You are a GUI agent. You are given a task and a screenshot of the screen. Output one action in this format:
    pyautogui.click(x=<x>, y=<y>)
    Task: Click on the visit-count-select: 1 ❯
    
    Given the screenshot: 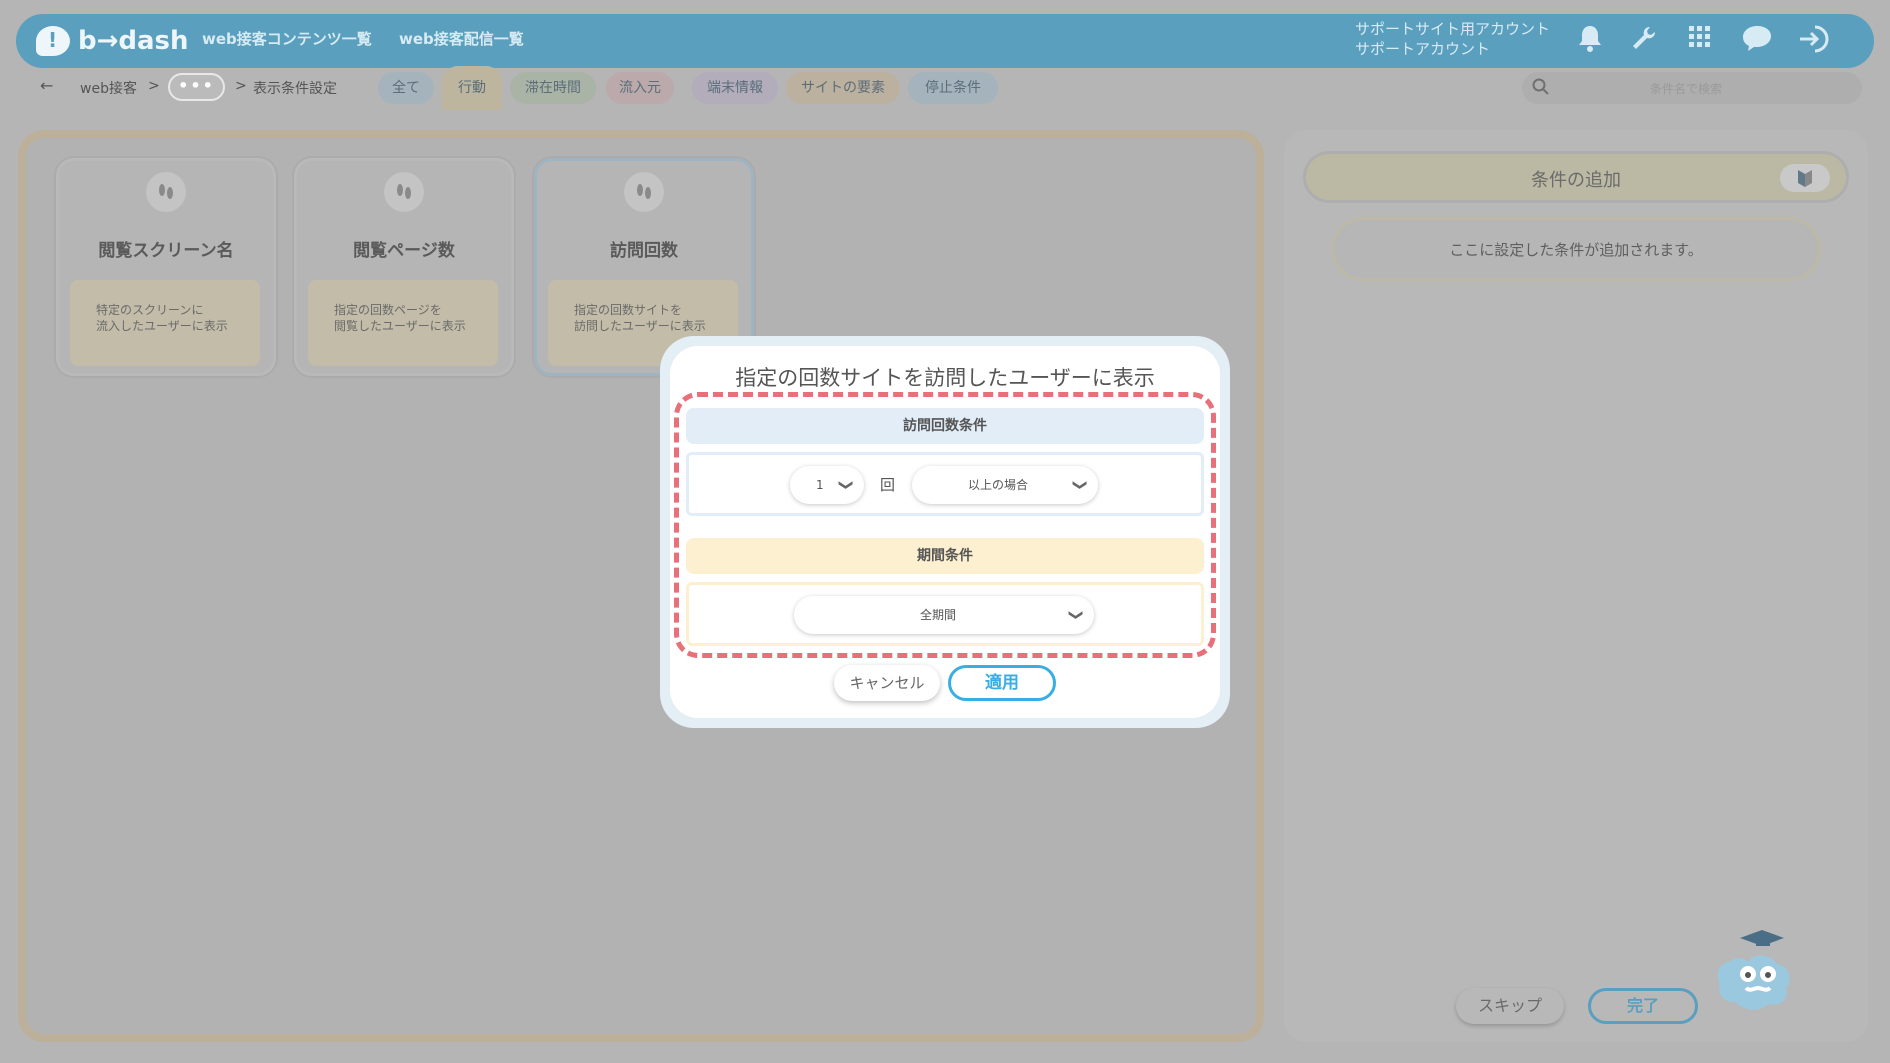 What is the action you would take?
    pyautogui.click(x=827, y=485)
    